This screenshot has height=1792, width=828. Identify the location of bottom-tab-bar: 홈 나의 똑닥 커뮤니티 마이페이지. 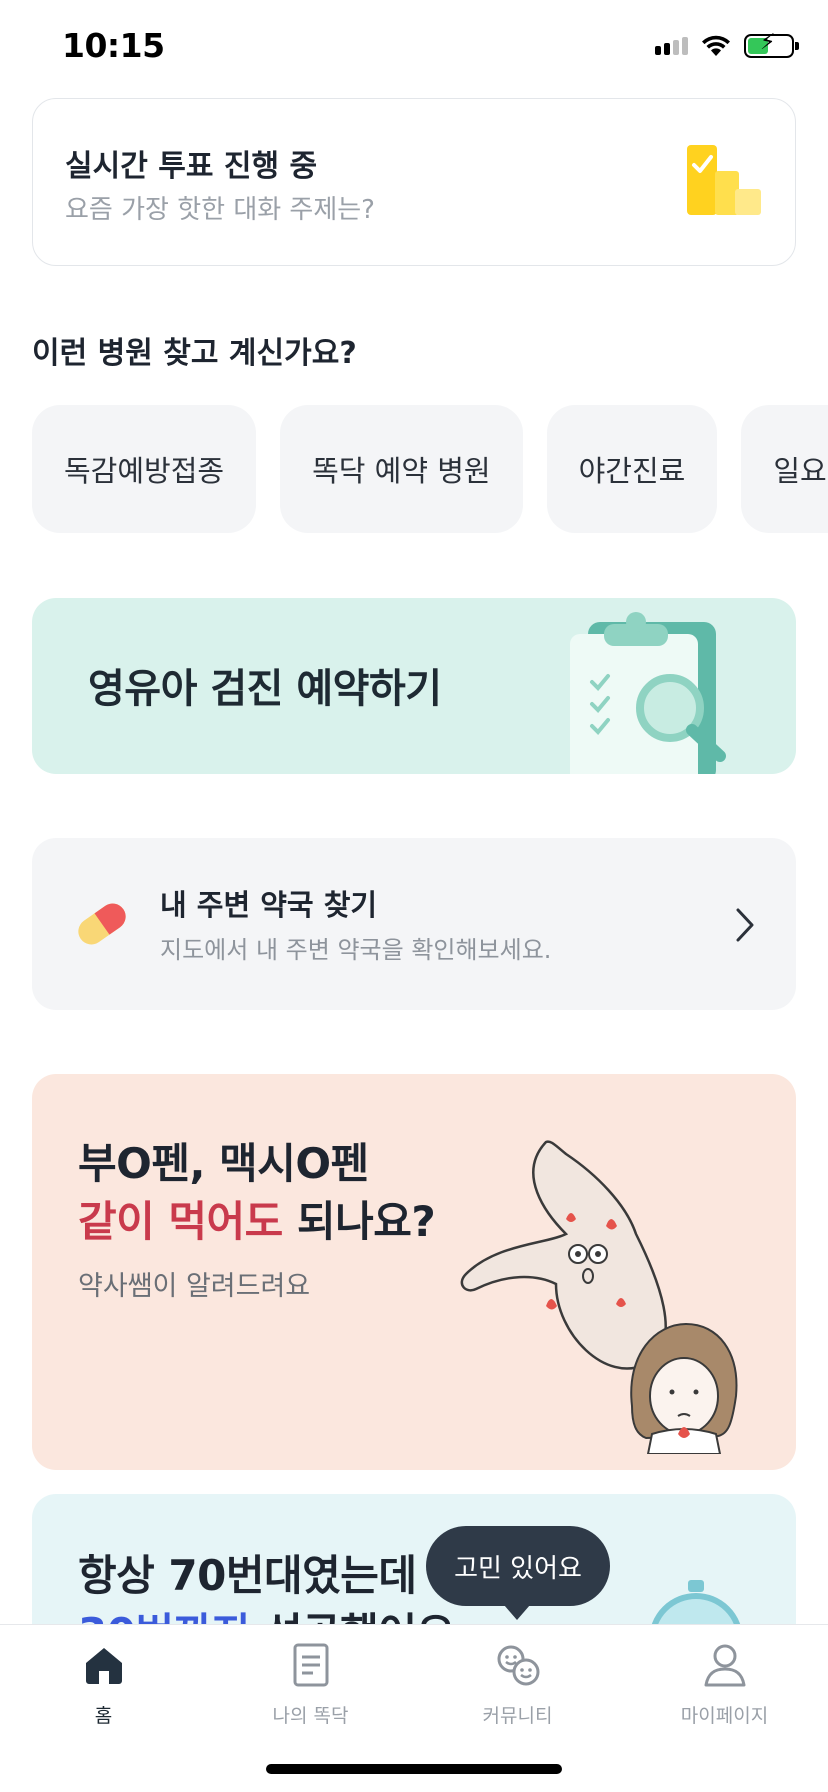
(414, 1708).